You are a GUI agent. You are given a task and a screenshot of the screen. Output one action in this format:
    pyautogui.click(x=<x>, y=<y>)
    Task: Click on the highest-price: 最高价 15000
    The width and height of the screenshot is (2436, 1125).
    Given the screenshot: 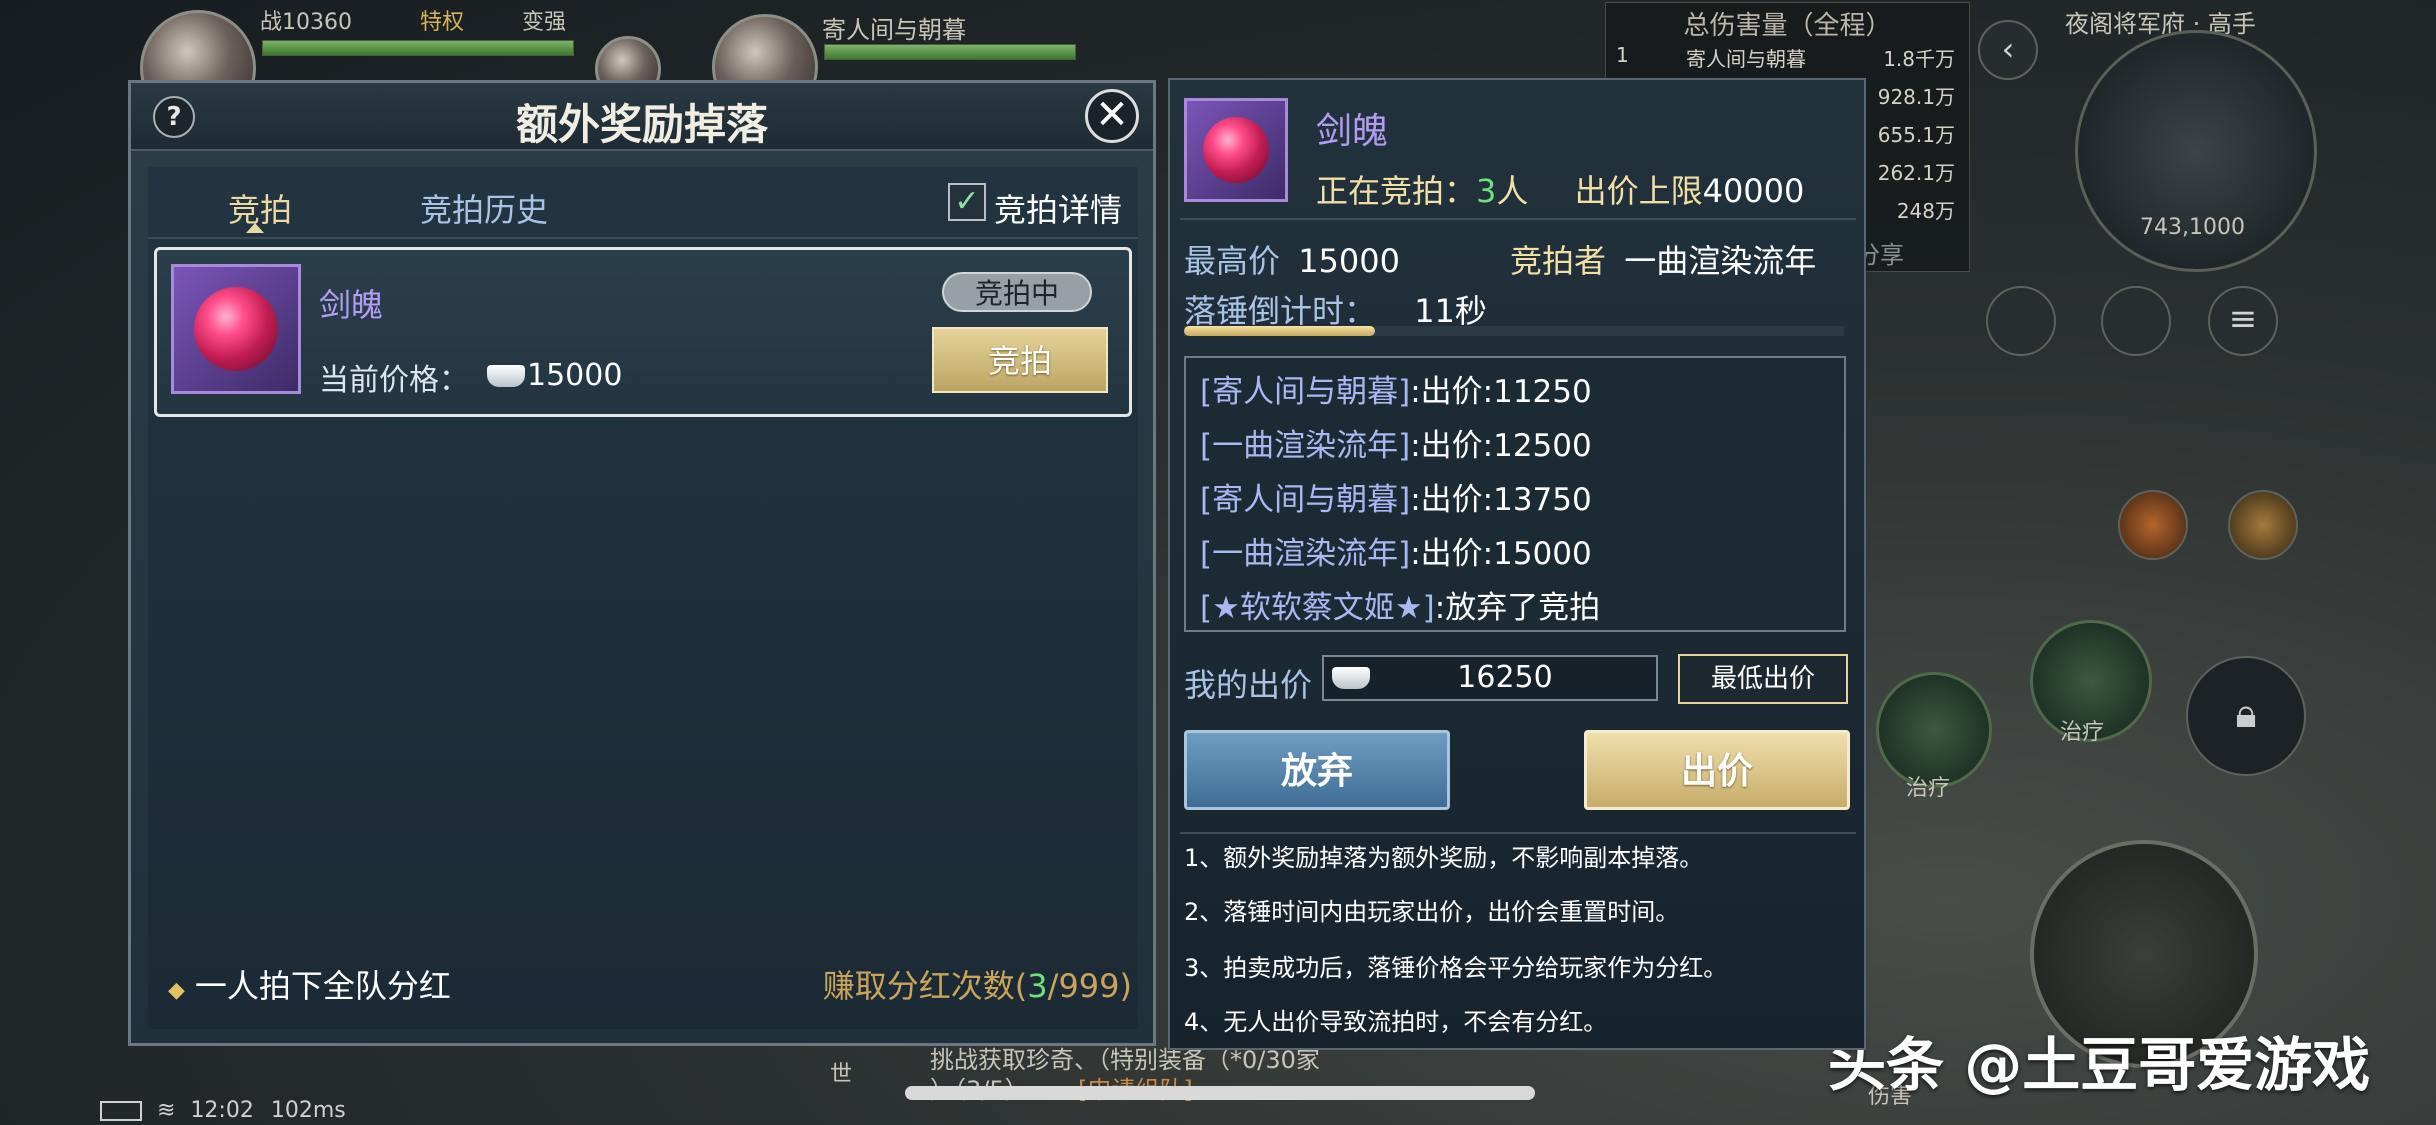 What is the action you would take?
    pyautogui.click(x=1292, y=259)
    